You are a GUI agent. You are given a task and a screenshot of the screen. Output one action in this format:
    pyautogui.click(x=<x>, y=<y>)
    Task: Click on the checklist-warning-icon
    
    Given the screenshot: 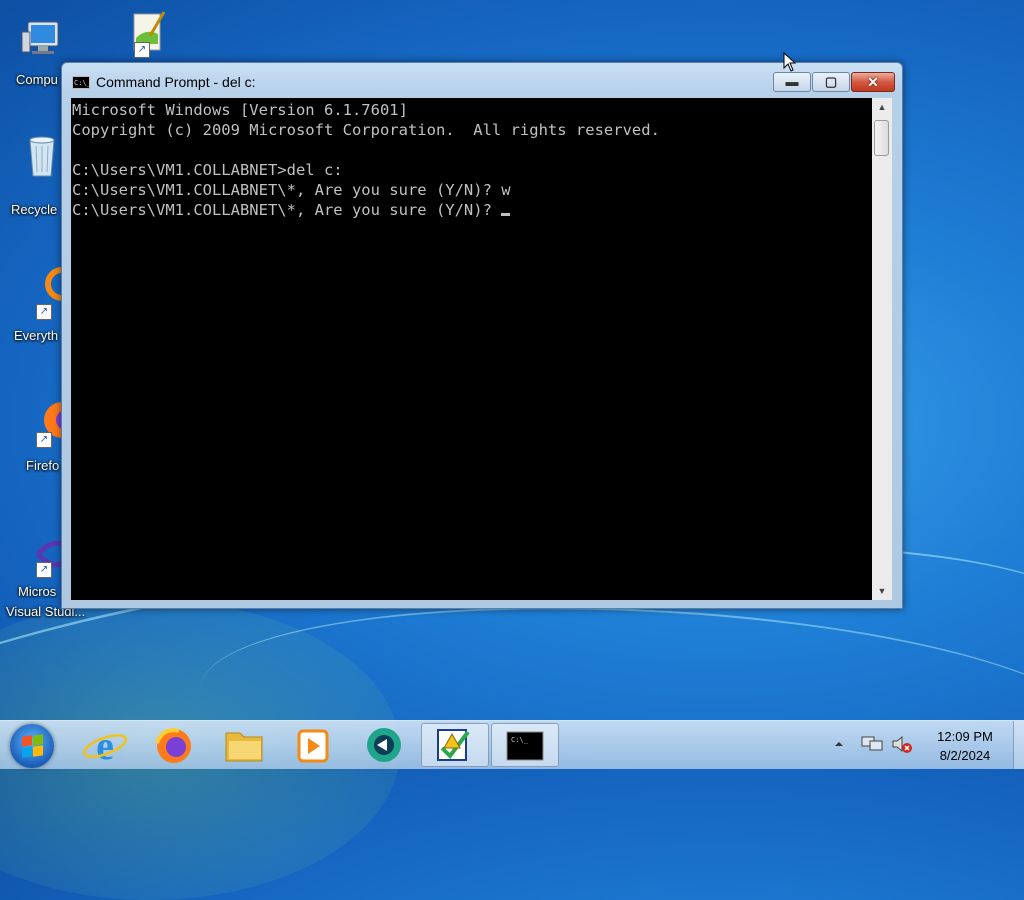 What is the action you would take?
    pyautogui.click(x=453, y=745)
    